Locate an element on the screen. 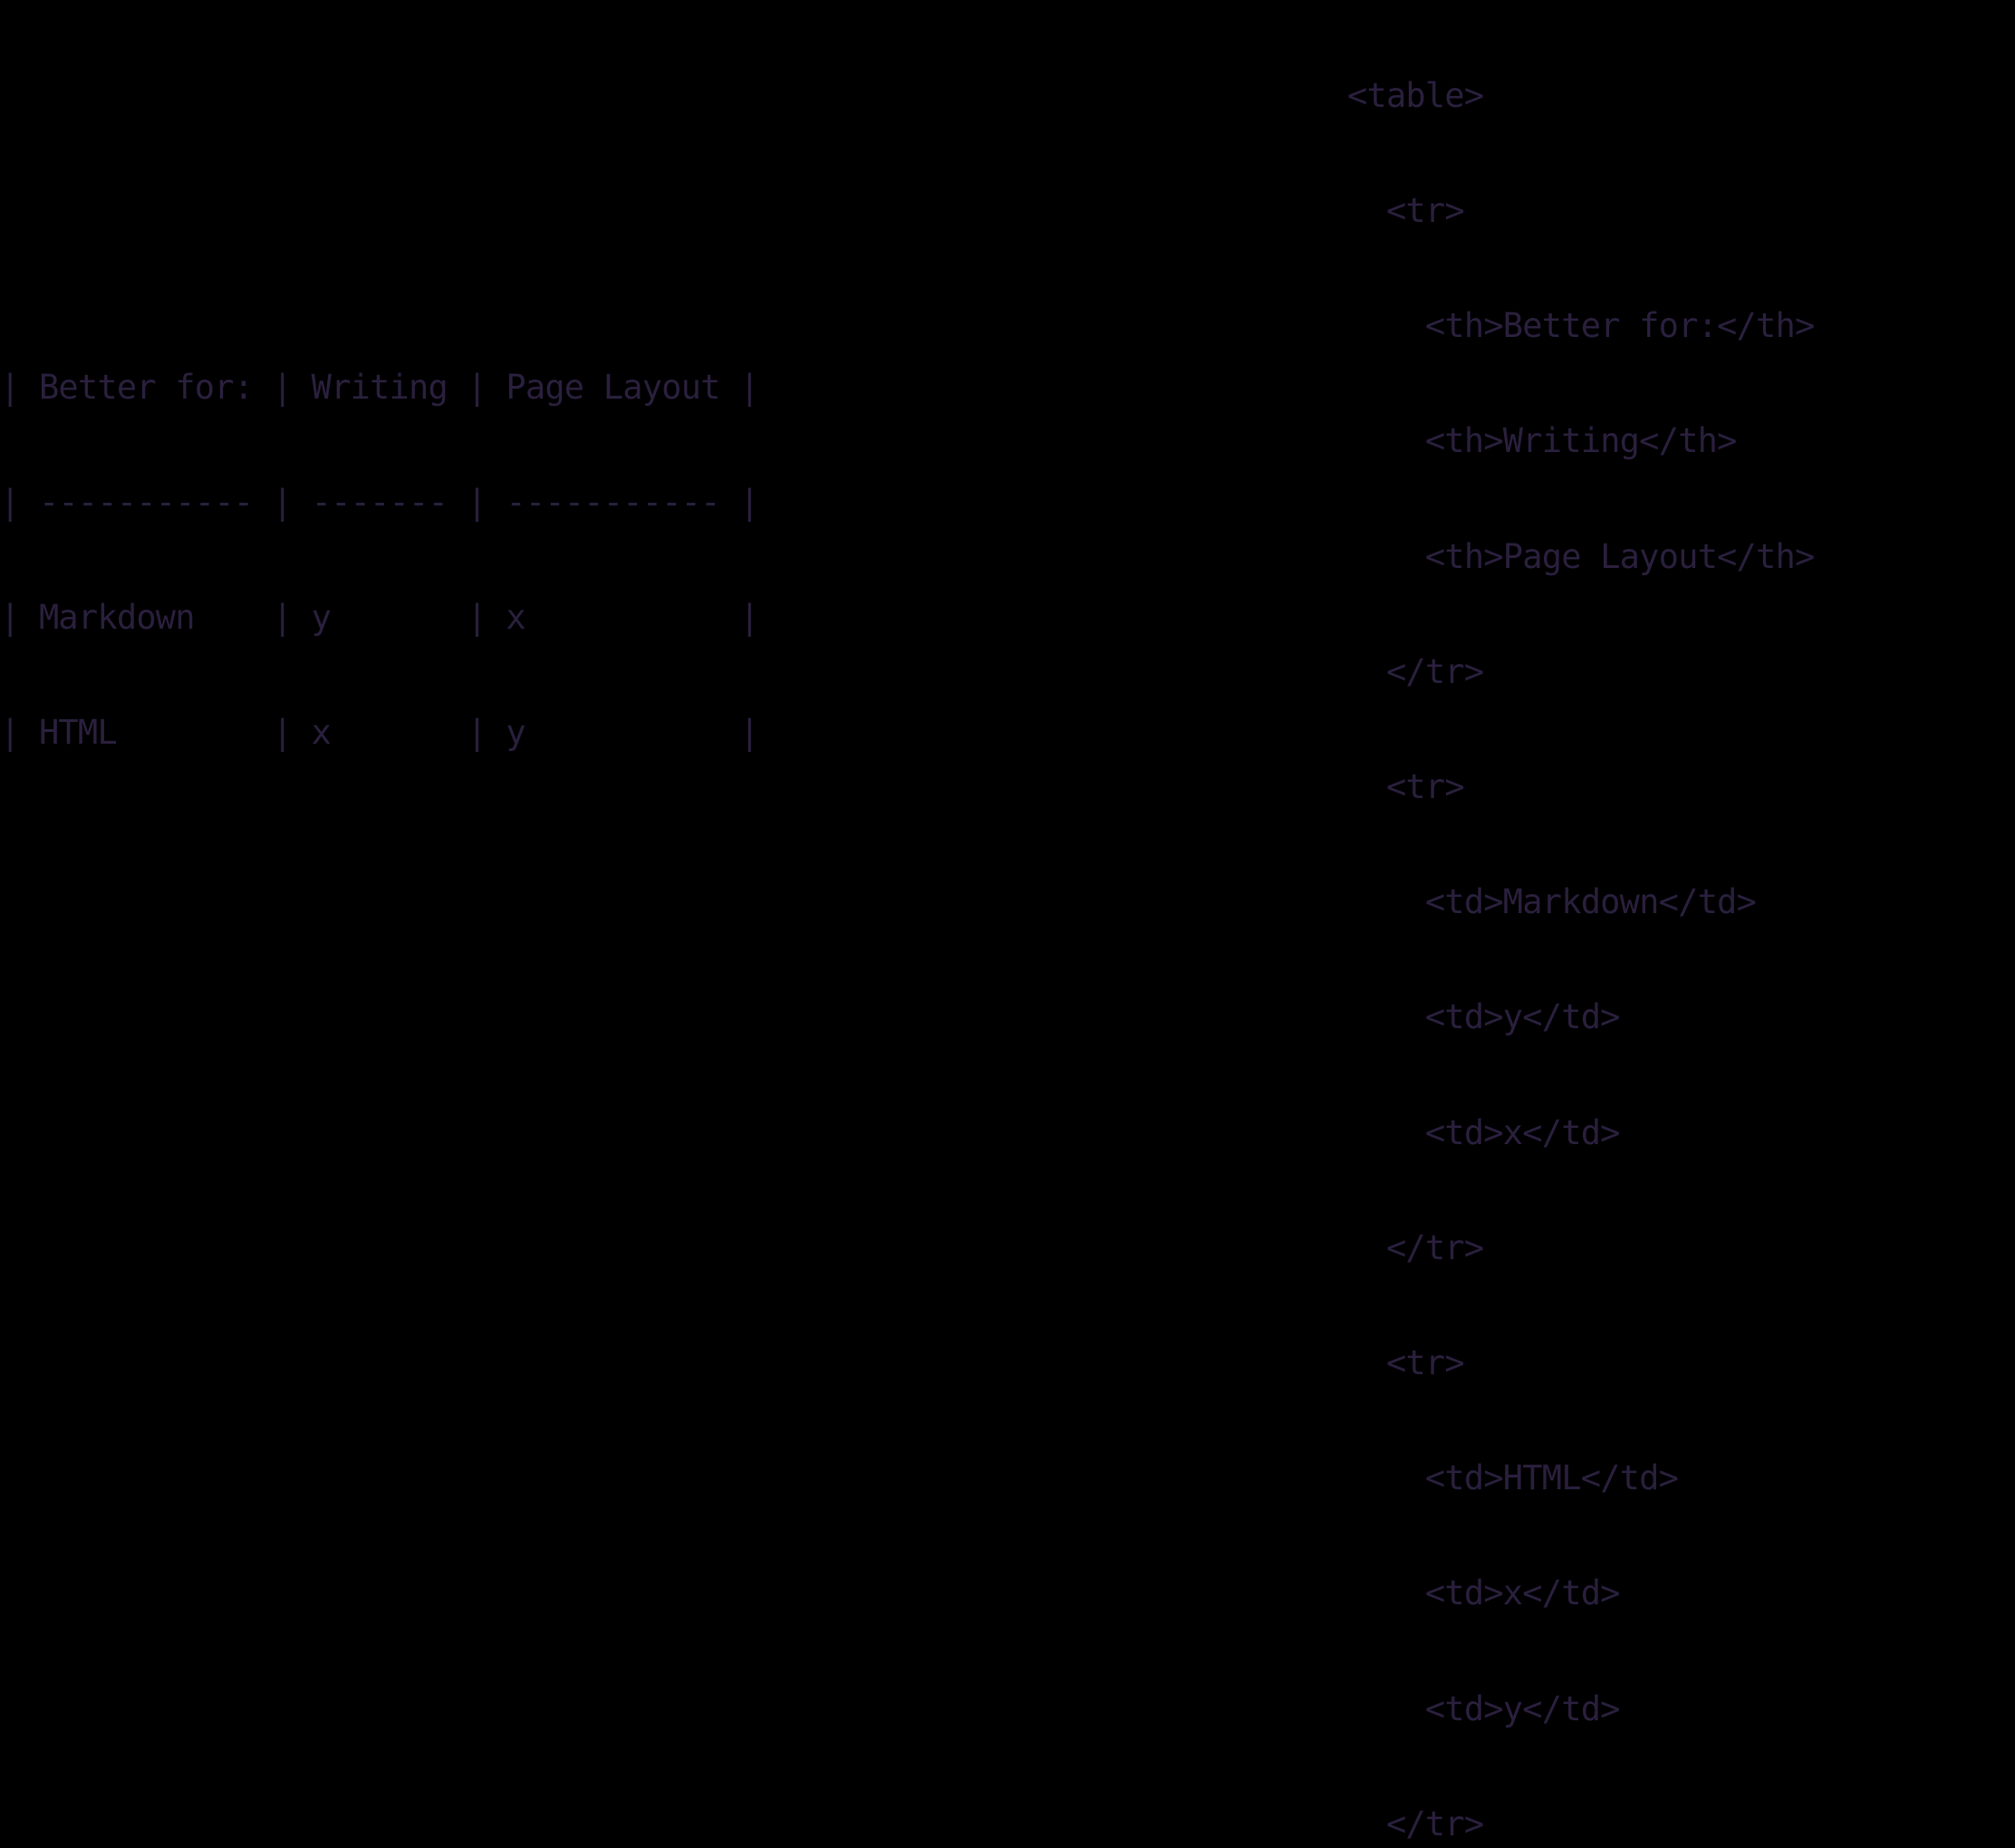 Image resolution: width=2015 pixels, height=1848 pixels. code-line-th-writing: <th>Writing</th> is located at coordinates (1542, 441).